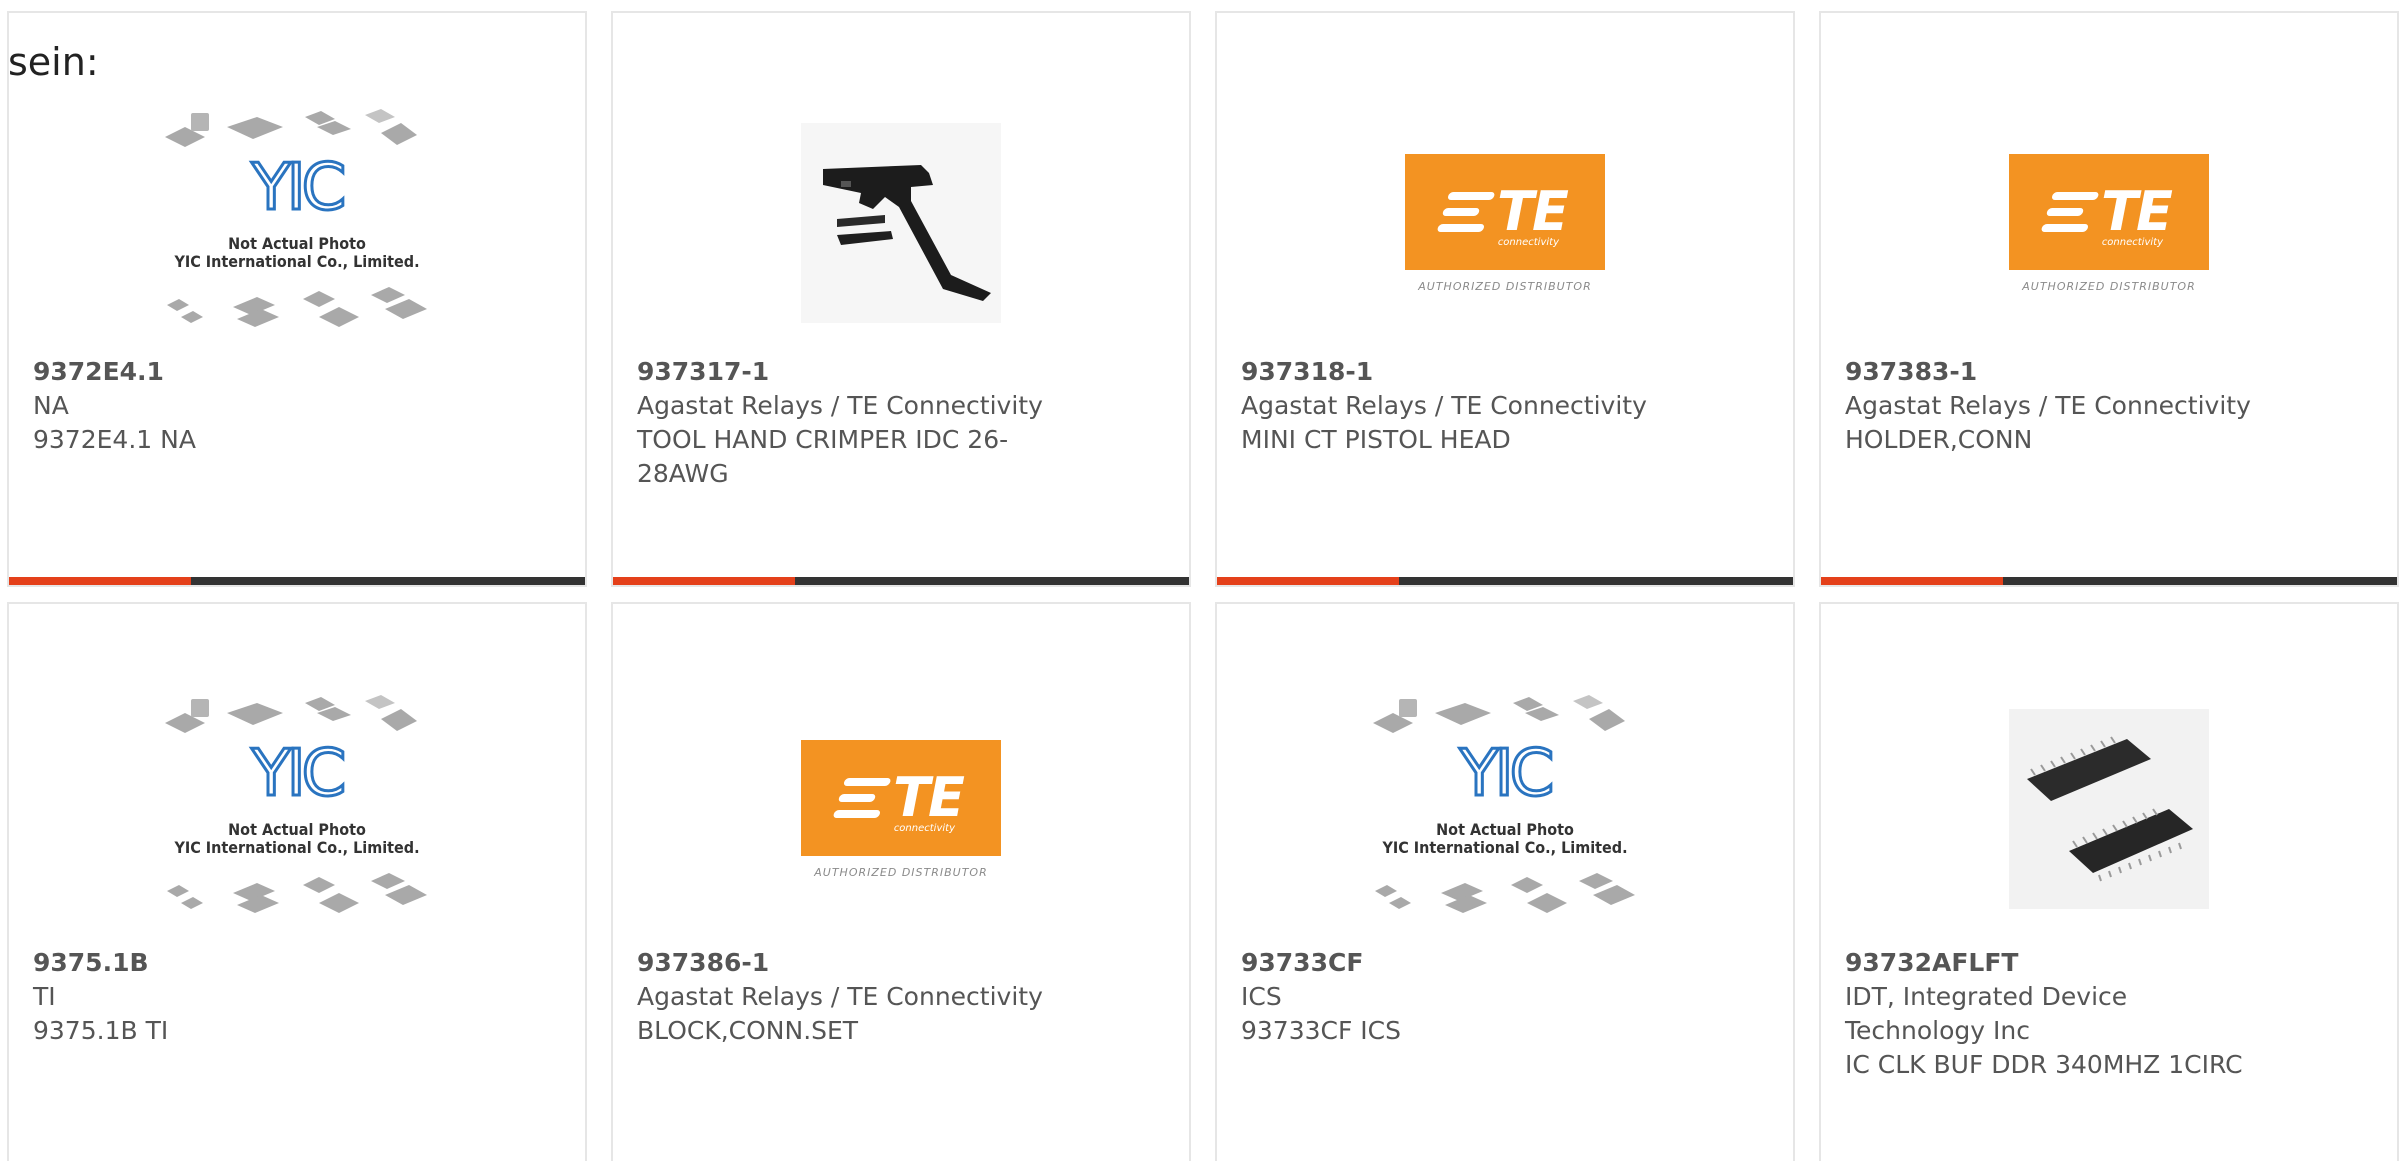 This screenshot has width=2400, height=1161. I want to click on description: MINI CT PISTOL HEAD, so click(1376, 439).